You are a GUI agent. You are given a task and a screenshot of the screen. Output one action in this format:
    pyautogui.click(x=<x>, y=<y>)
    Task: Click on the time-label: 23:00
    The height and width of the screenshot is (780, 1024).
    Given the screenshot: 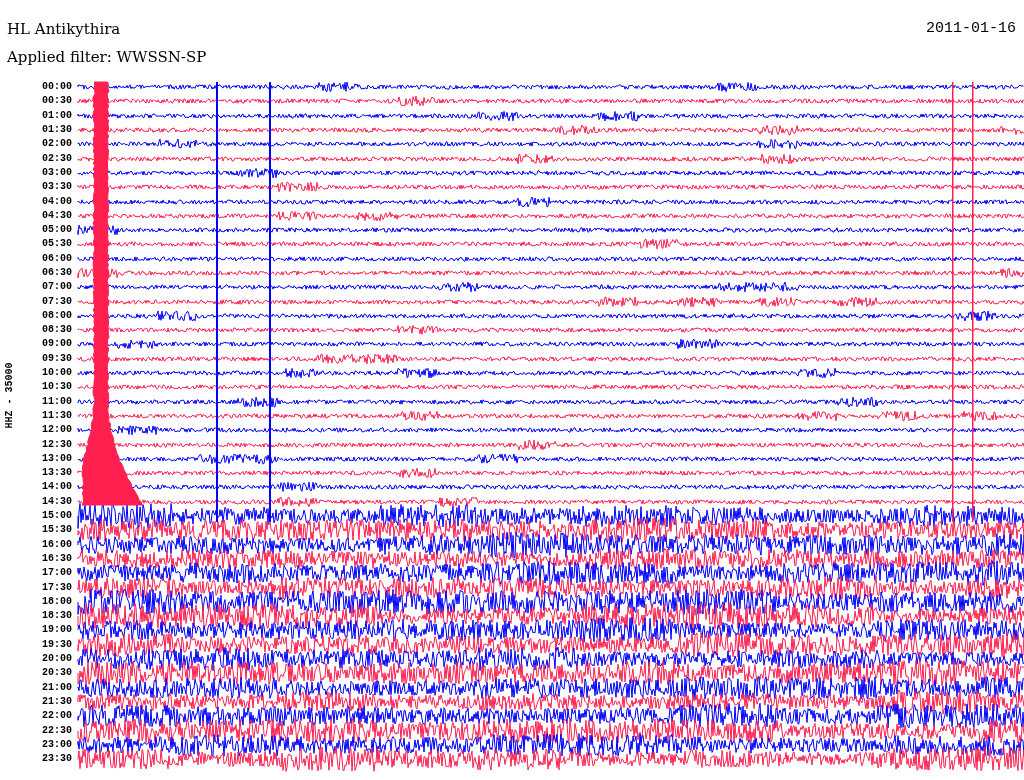 What is the action you would take?
    pyautogui.click(x=57, y=744)
    